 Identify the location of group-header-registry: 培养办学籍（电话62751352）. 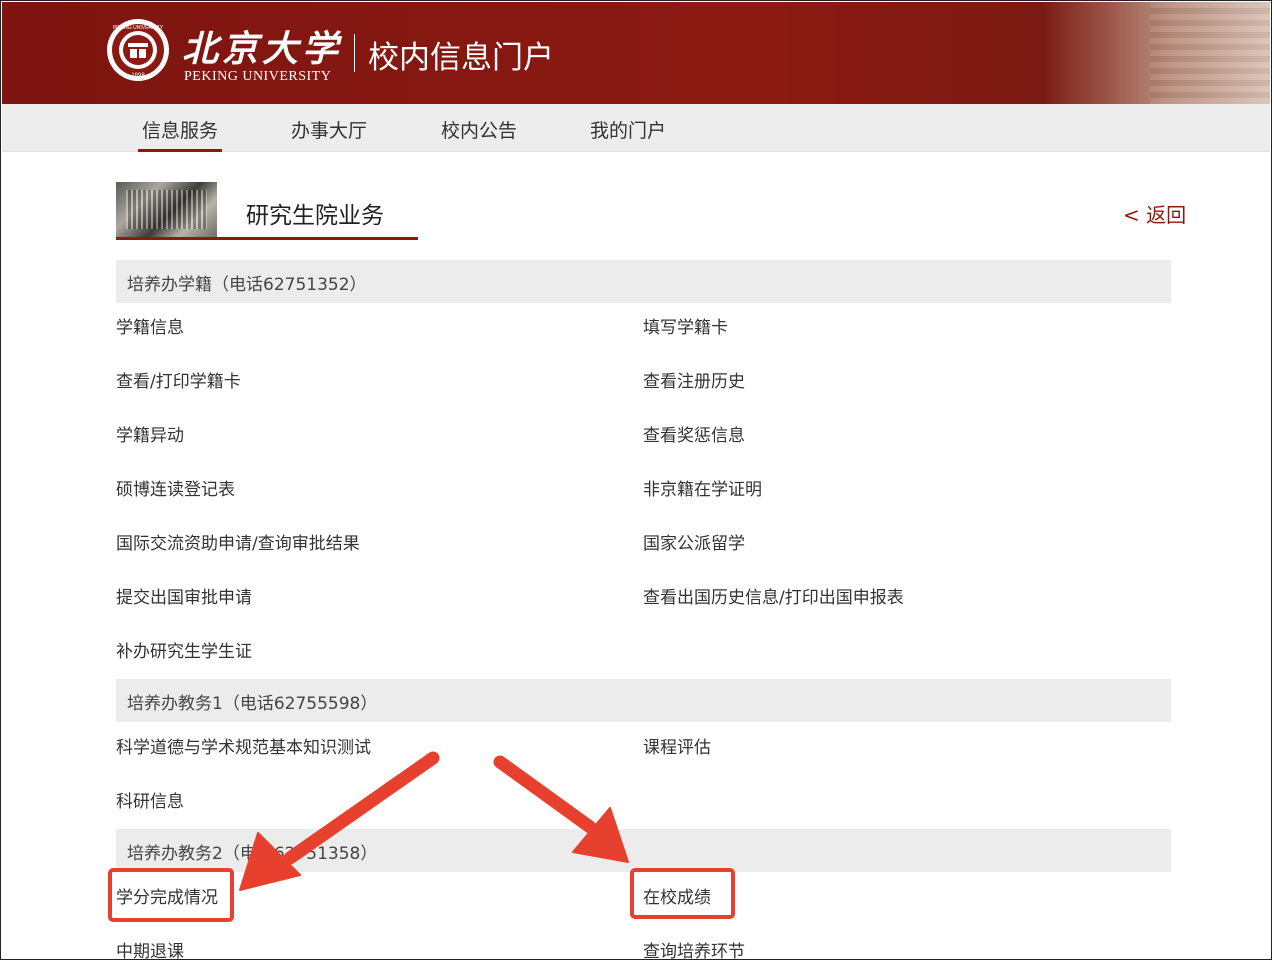
(643, 281).